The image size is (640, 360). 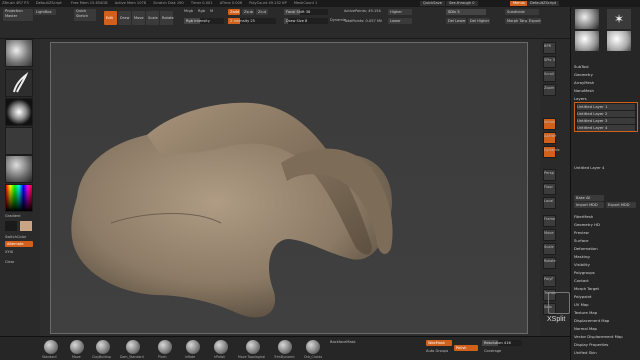 What do you see at coordinates (221, 347) in the screenshot?
I see `brush-hpolish-icon` at bounding box center [221, 347].